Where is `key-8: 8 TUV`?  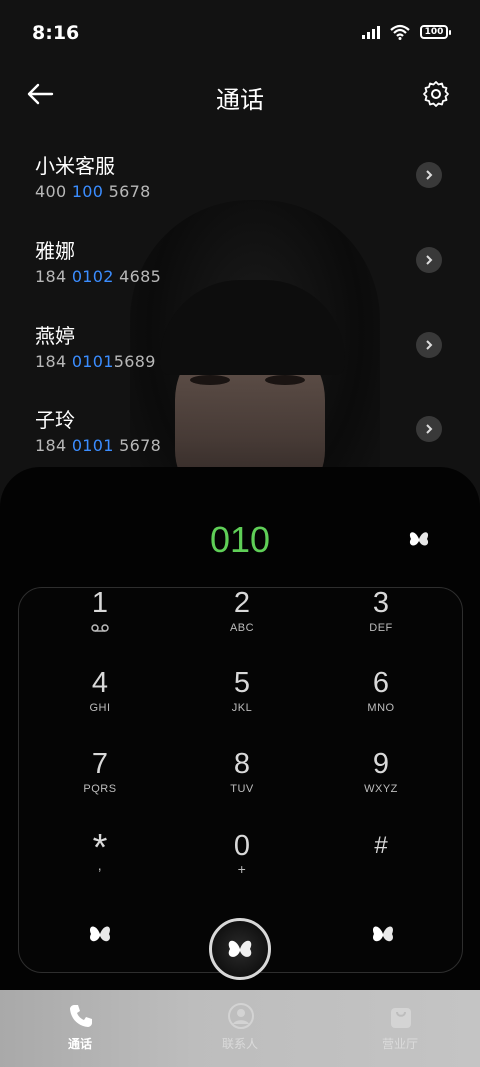
key-8: 8 TUV is located at coordinates (242, 784).